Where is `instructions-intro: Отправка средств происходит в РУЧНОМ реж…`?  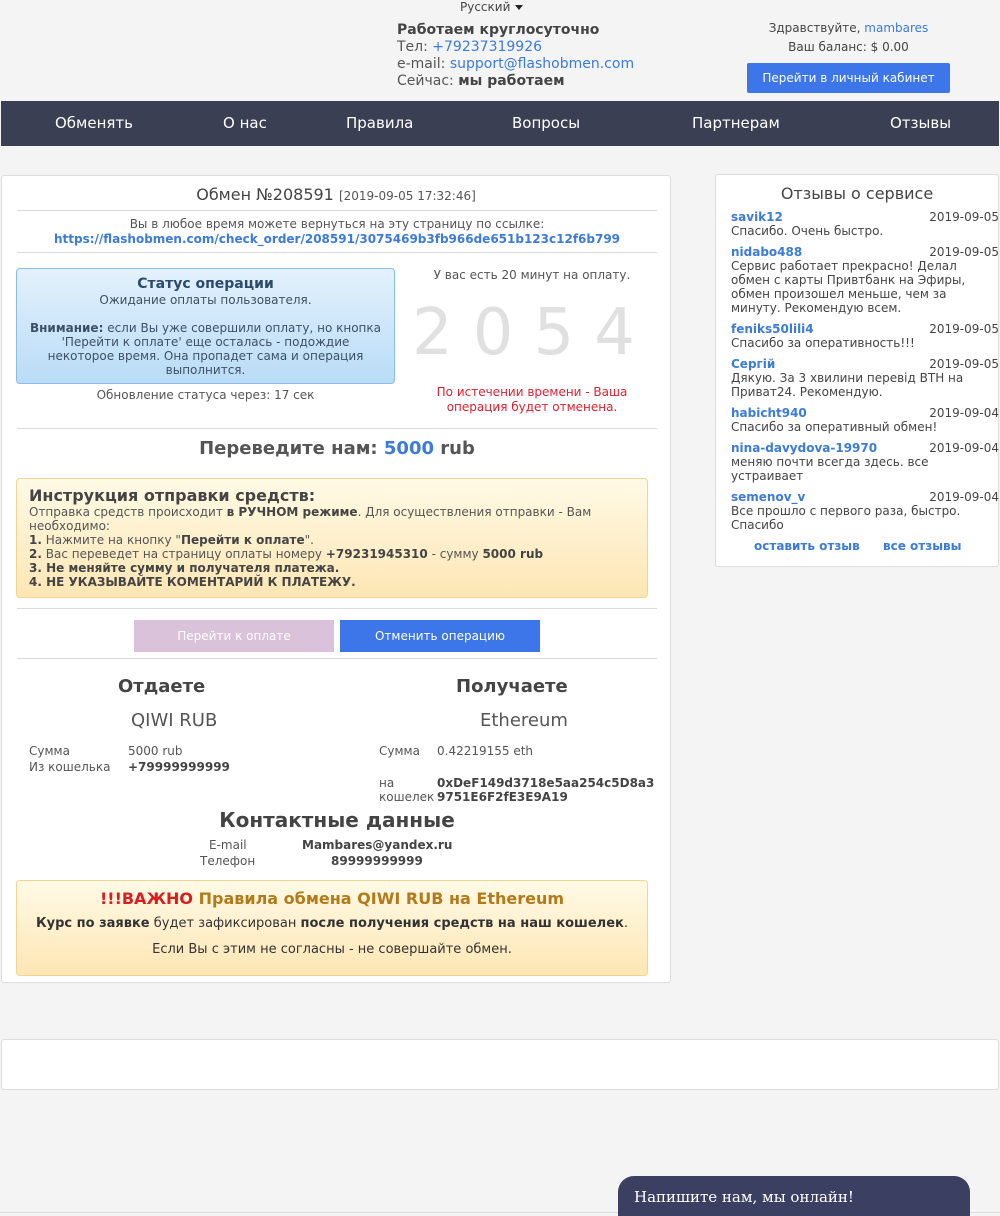 instructions-intro: Отправка средств происходит в РУЧНОМ реж… is located at coordinates (310, 519).